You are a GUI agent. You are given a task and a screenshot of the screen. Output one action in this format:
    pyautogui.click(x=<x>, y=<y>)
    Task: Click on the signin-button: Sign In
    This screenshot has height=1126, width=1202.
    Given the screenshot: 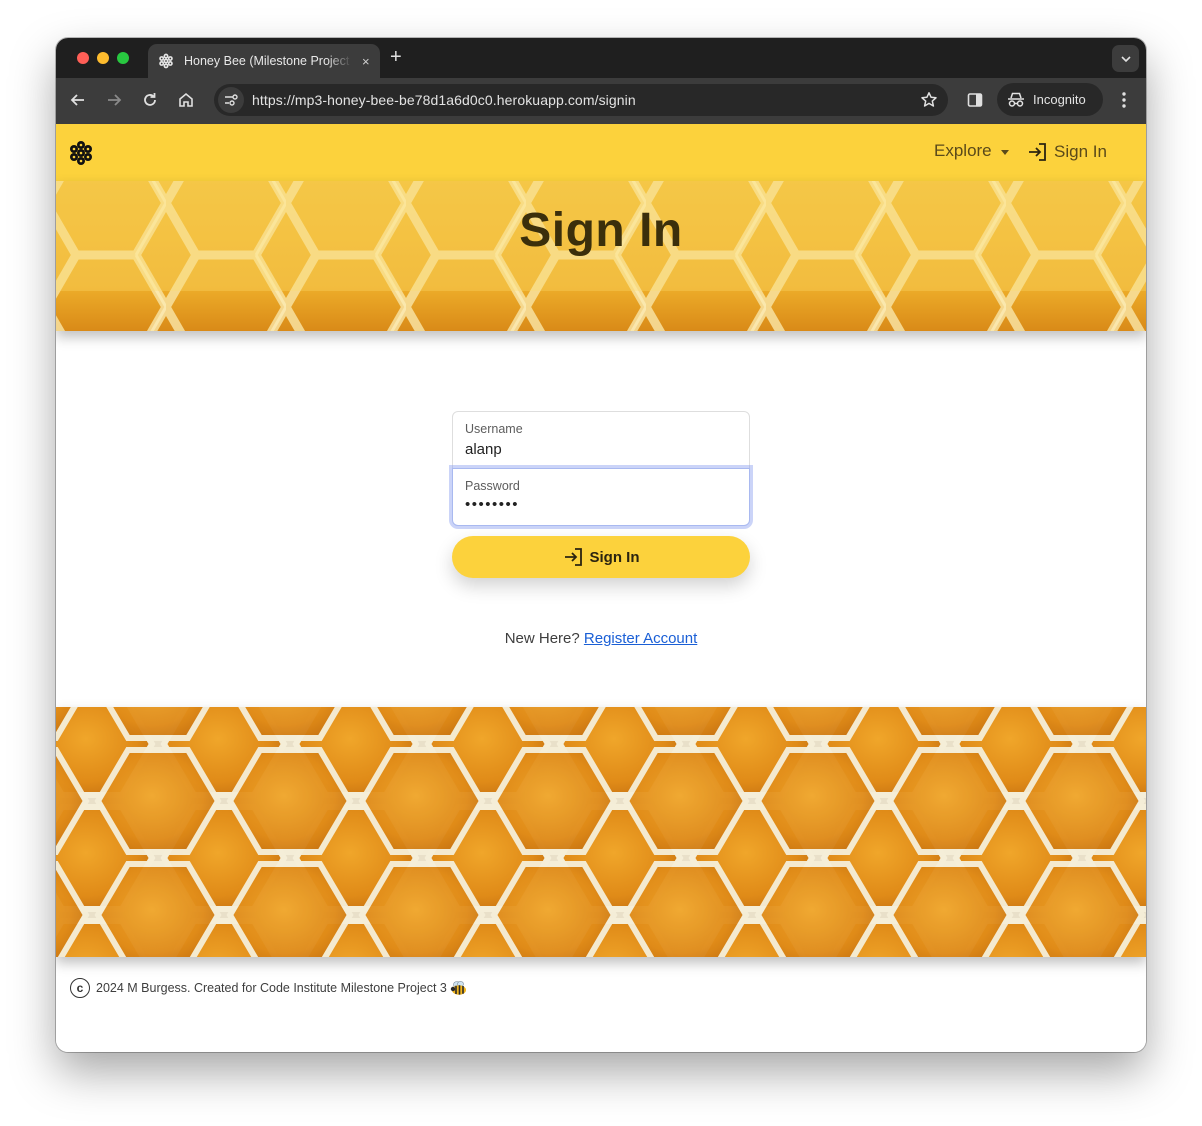 What is the action you would take?
    pyautogui.click(x=601, y=557)
    